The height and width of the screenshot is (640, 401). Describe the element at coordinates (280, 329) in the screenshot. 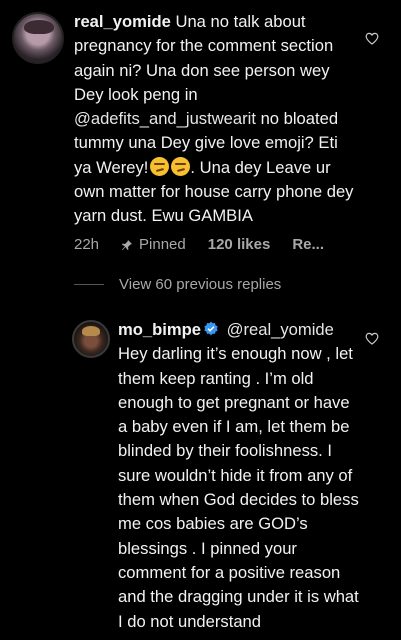

I see `mention-link: @real_yomide` at that location.